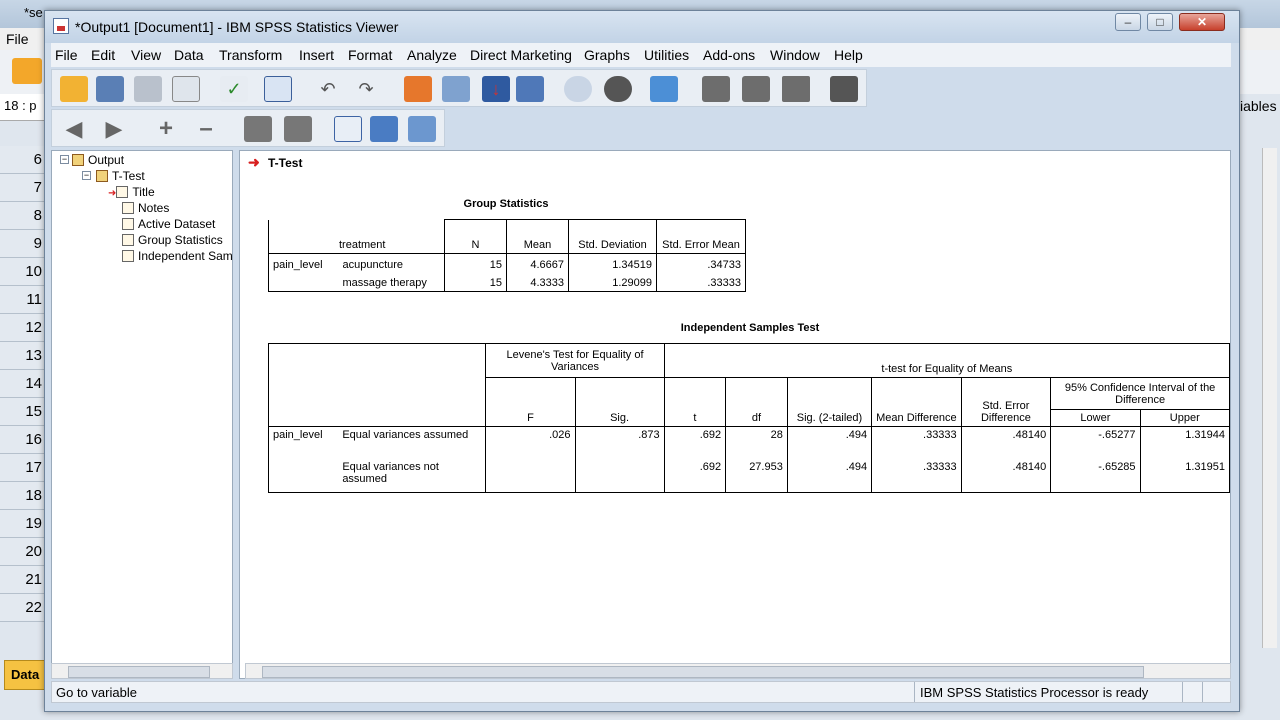  Describe the element at coordinates (172, 240) in the screenshot. I see `outline-group-statistics: Group Statistics` at that location.